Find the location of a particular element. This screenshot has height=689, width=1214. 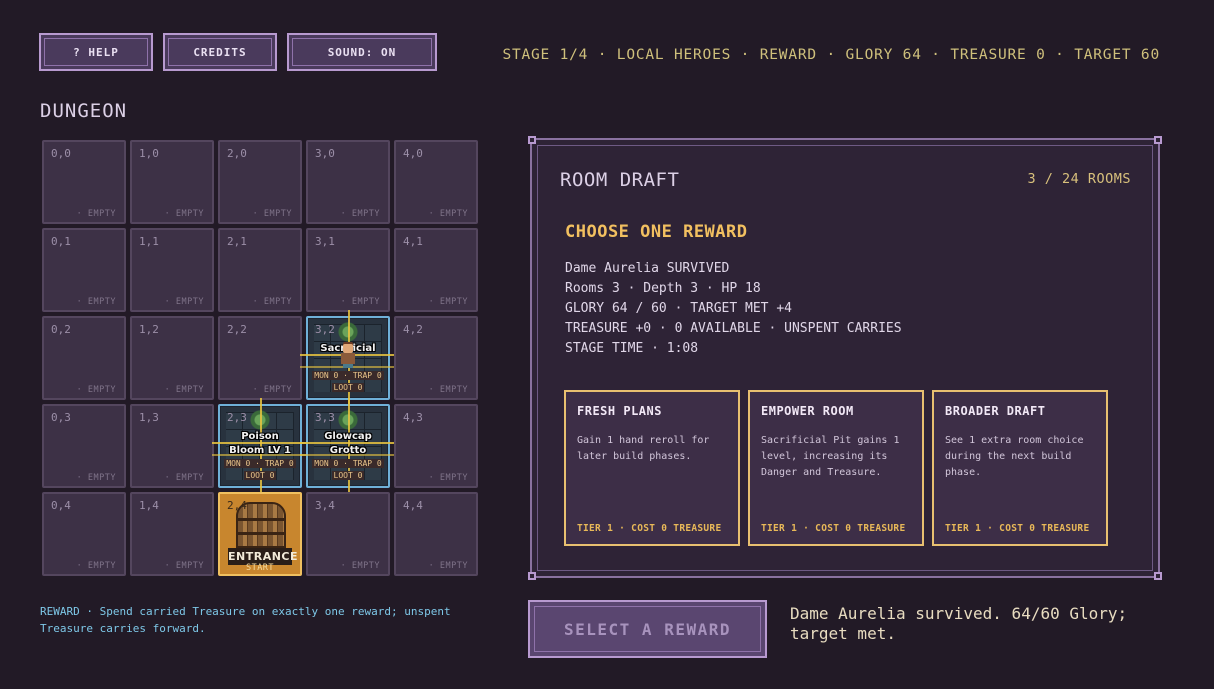

cell-coordinate: 2,2 is located at coordinates (237, 329).